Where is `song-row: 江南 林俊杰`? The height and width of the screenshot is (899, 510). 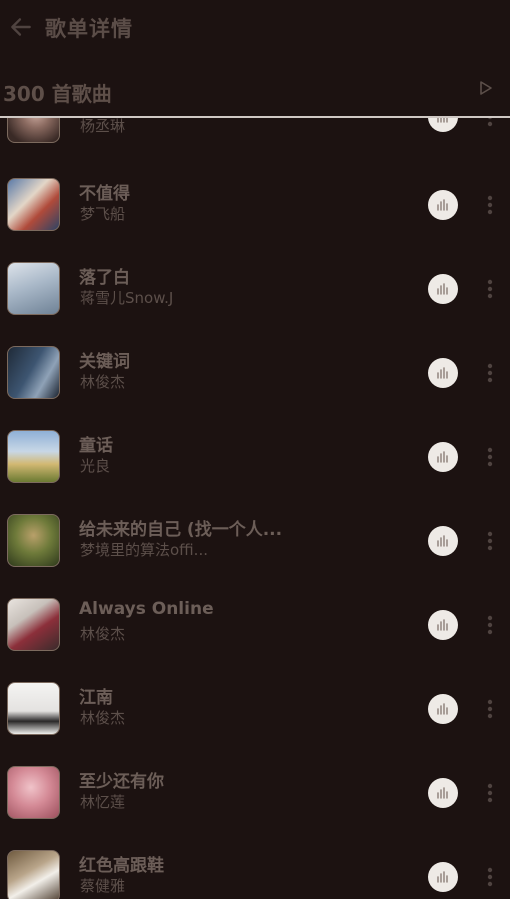
song-row: 江南 林俊杰 is located at coordinates (255, 714).